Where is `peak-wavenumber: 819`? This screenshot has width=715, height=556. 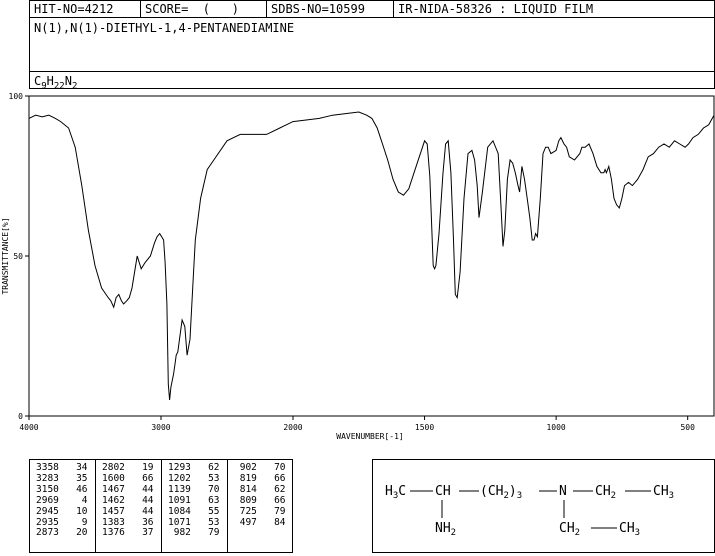
peak-wavenumber: 819 is located at coordinates (245, 478).